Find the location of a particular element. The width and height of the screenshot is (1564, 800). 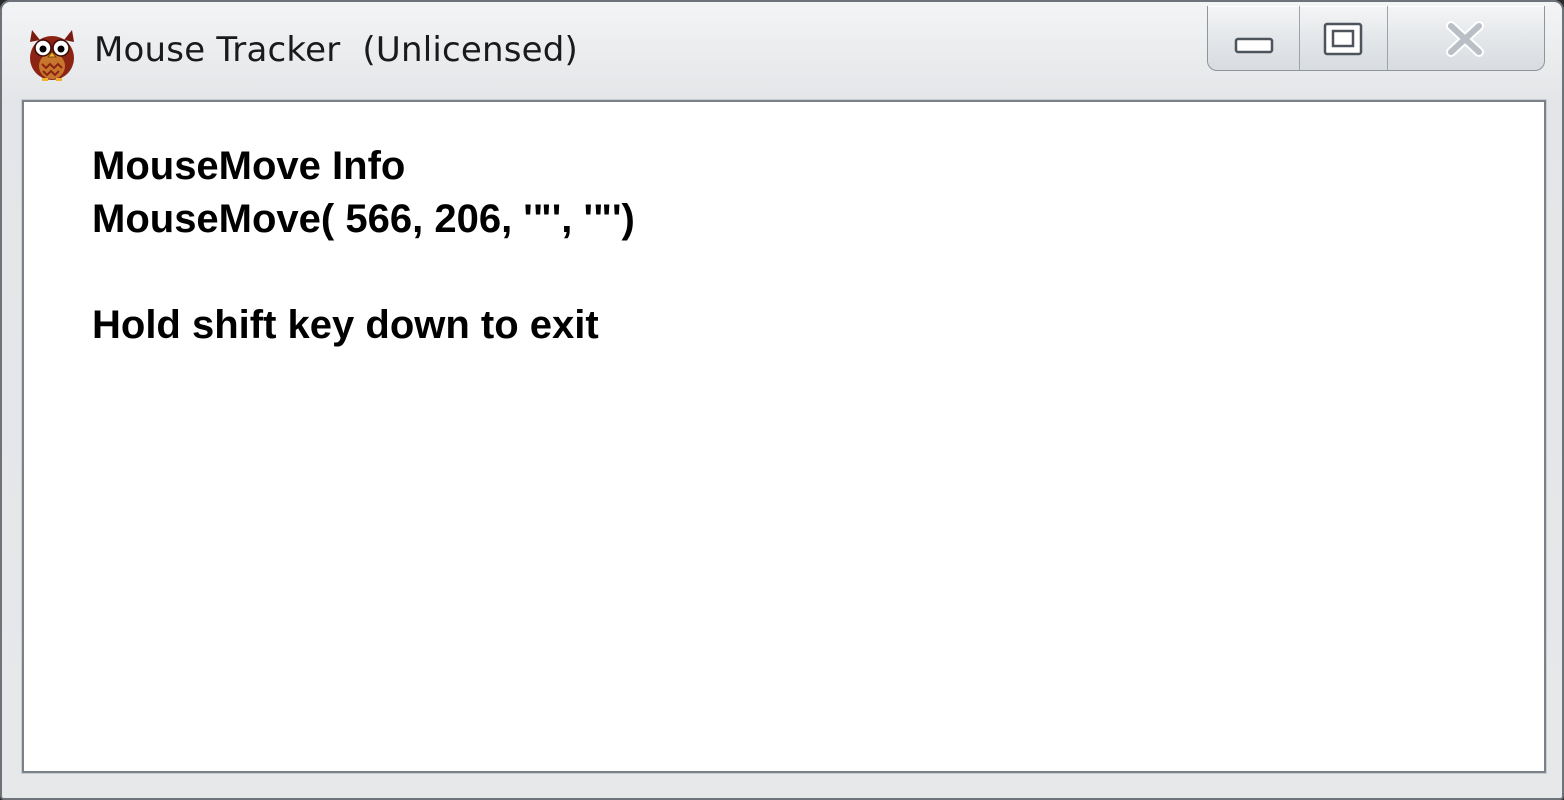

owl-icon is located at coordinates (52, 54).